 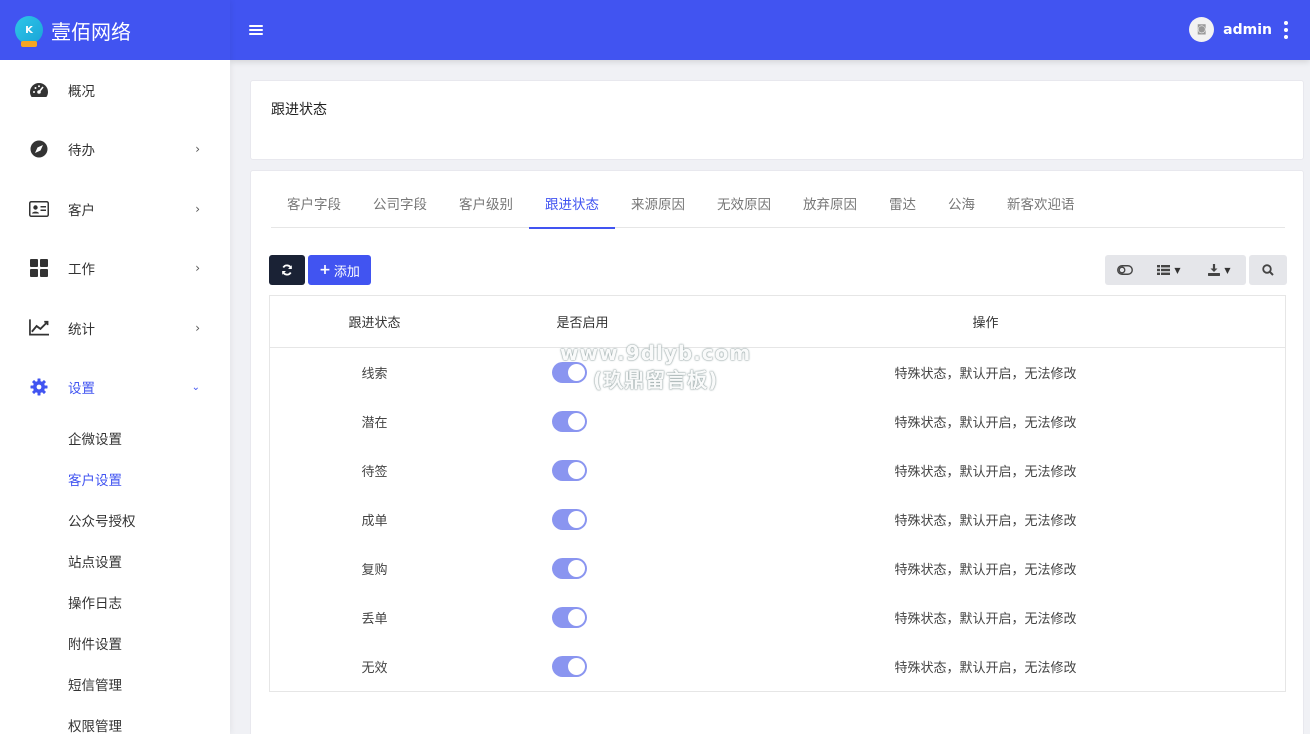 I want to click on hamburger-menu-icon, so click(x=256, y=30).